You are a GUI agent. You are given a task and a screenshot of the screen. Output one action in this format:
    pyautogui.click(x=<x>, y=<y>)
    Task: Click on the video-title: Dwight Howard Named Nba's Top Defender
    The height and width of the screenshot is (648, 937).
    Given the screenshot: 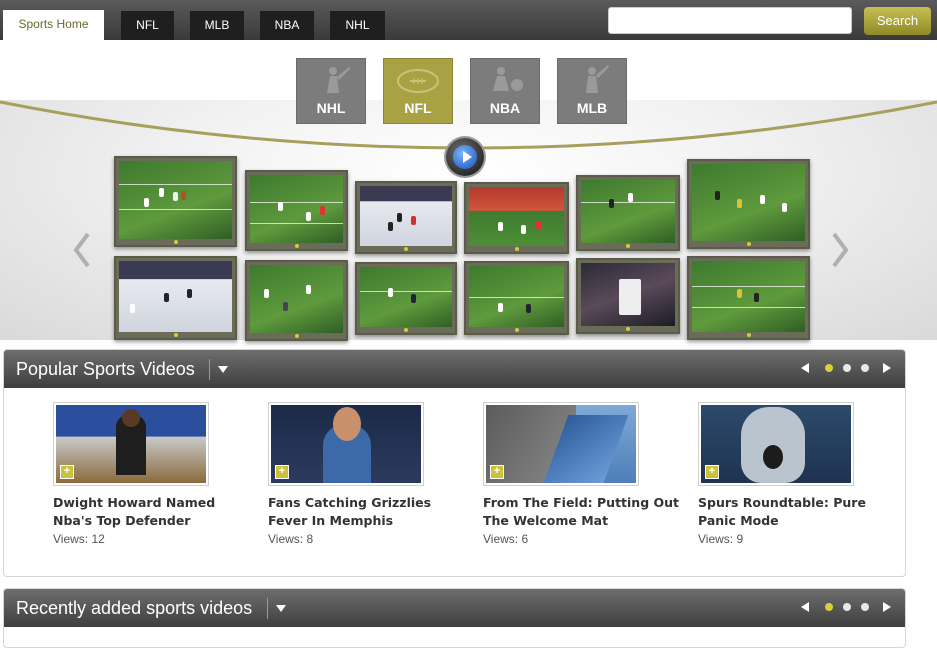 What is the action you would take?
    pyautogui.click(x=153, y=512)
    